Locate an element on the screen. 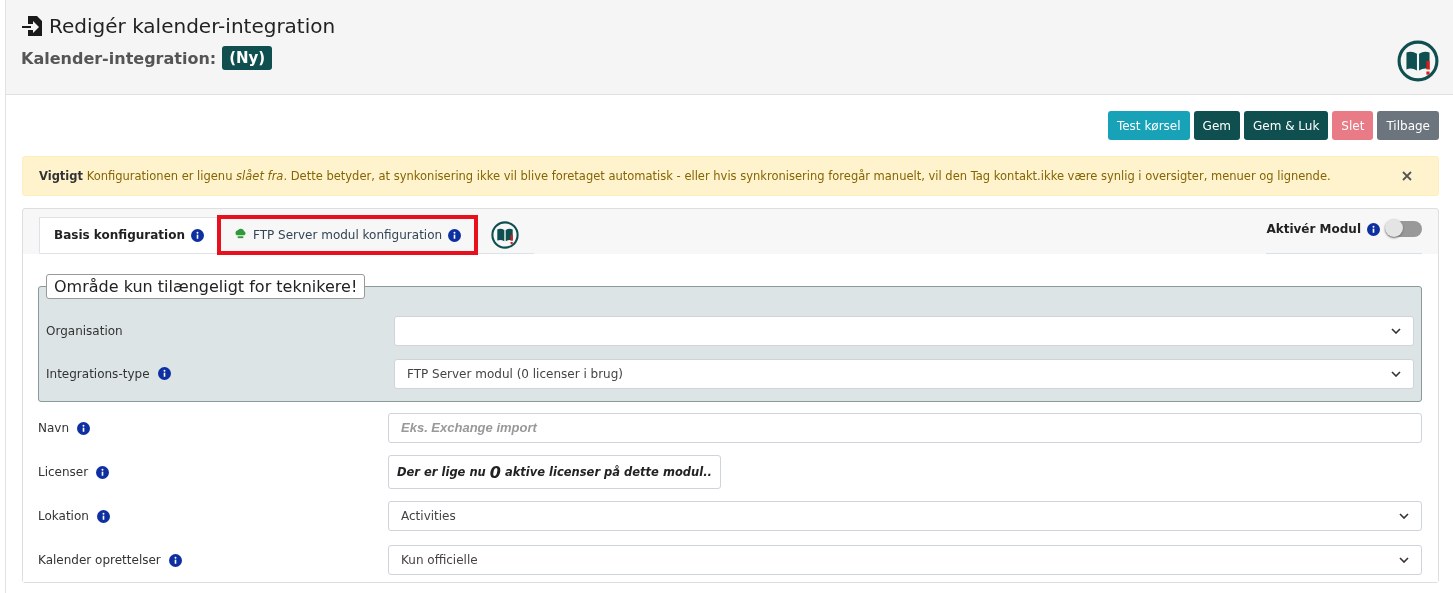 The width and height of the screenshot is (1453, 593). toggle-label: Aktivér Modul is located at coordinates (1313, 229).